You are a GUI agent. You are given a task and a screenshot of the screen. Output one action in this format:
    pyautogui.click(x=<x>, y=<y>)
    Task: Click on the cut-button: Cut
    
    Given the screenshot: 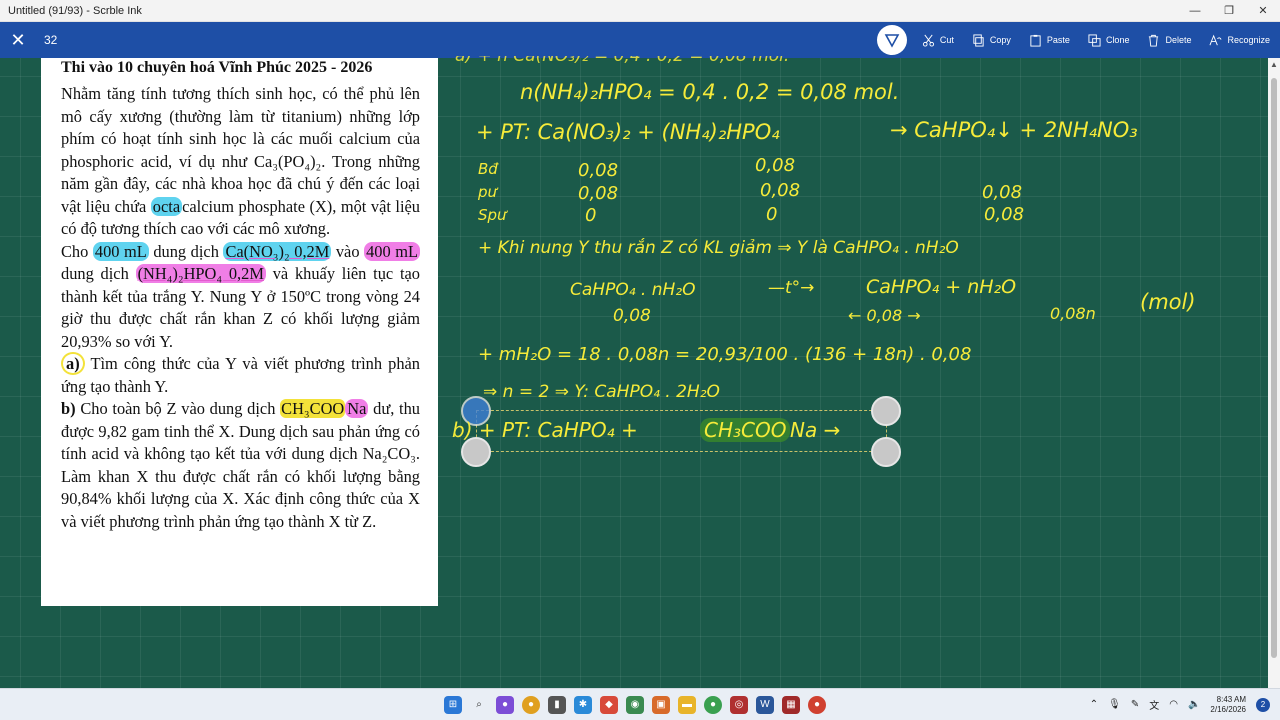 What is the action you would take?
    pyautogui.click(x=938, y=40)
    